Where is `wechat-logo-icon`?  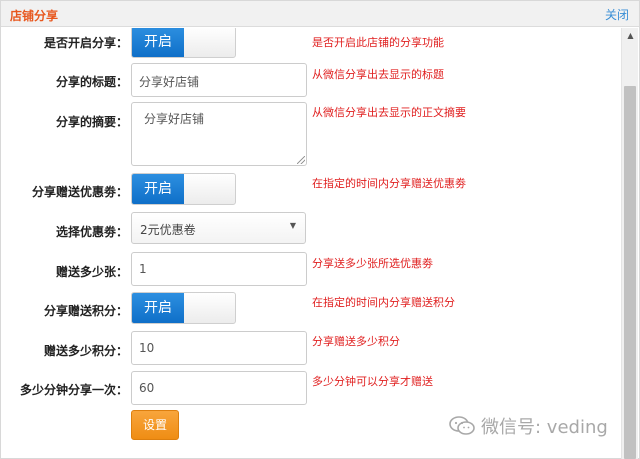
wechat-logo-icon is located at coordinates (462, 426).